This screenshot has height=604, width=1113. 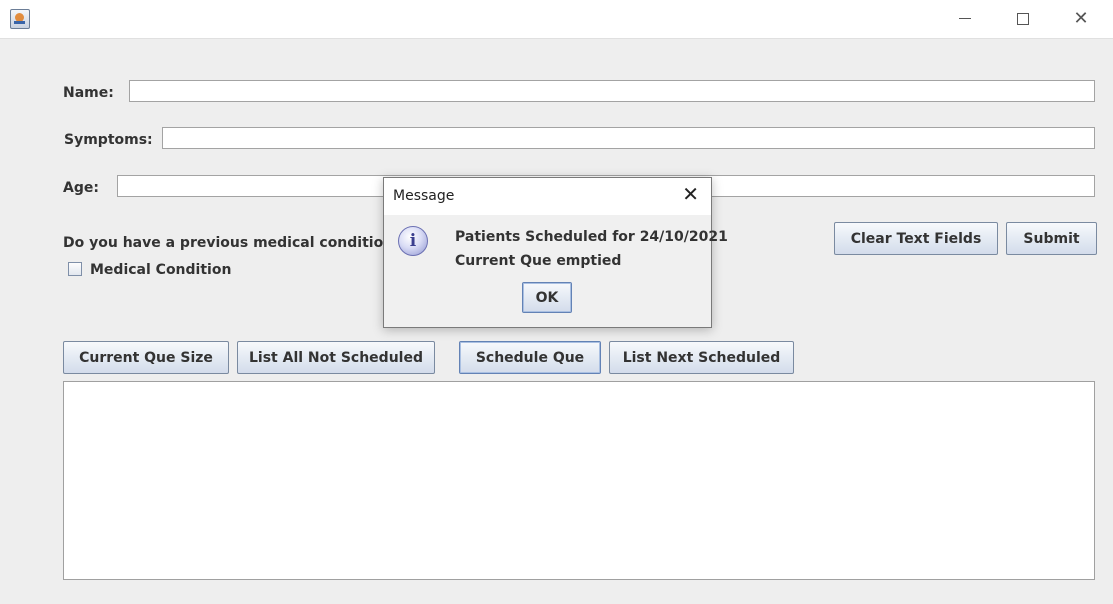 I want to click on name-input, so click(x=612, y=91).